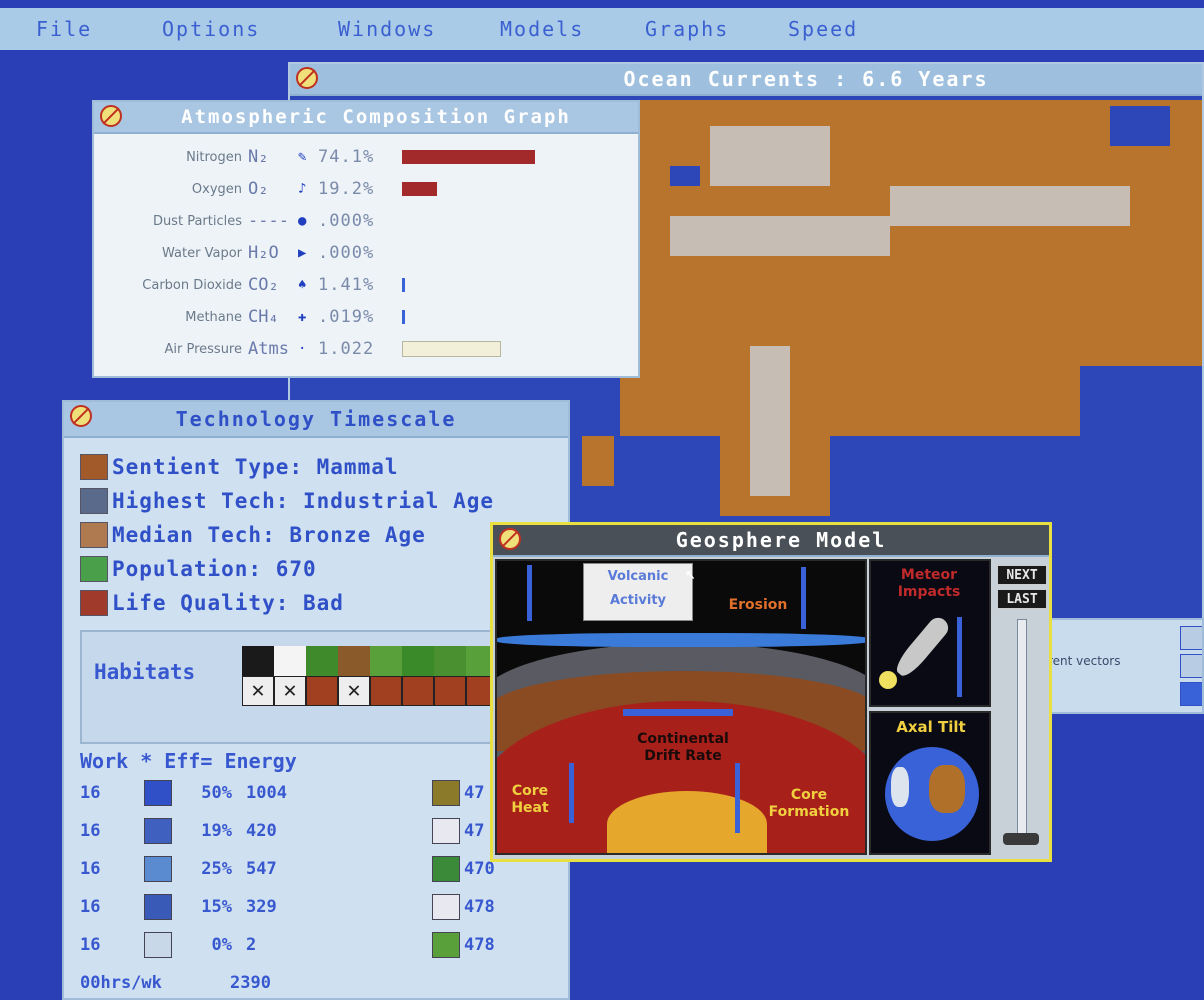 This screenshot has height=1000, width=1204. I want to click on ocean-titlebar: Ocean Currents : 6.6 Years, so click(746, 80).